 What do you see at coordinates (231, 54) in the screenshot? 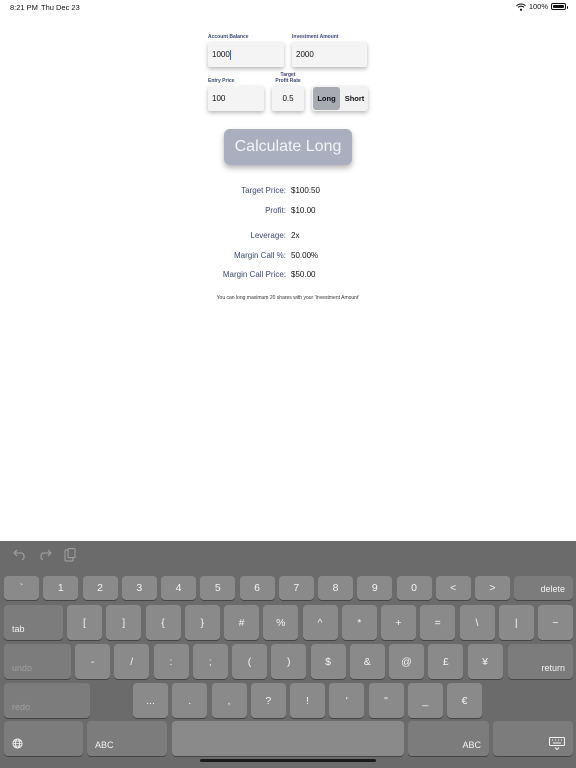
I see `text-caret` at bounding box center [231, 54].